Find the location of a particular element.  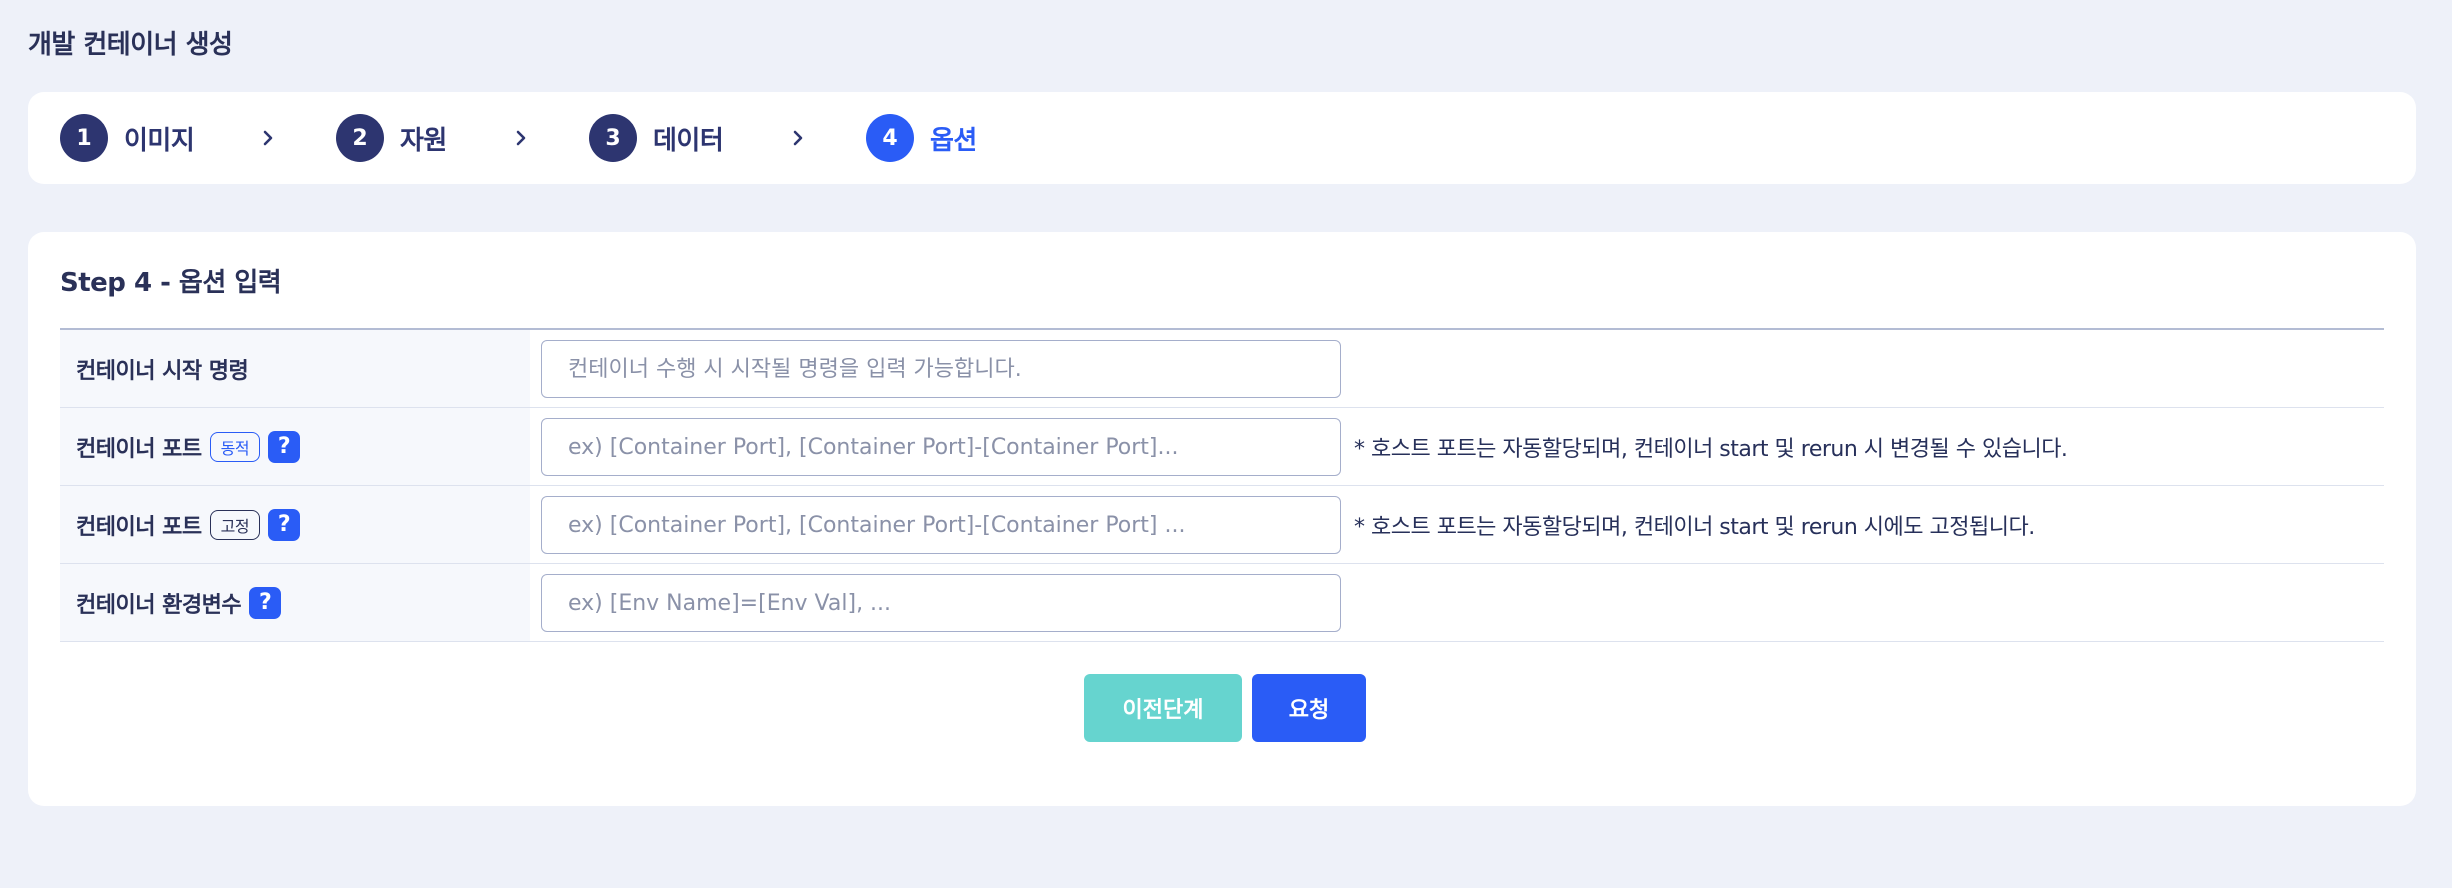

form-row-start-command: 컨테이너 시작 명령 is located at coordinates (1222, 369).